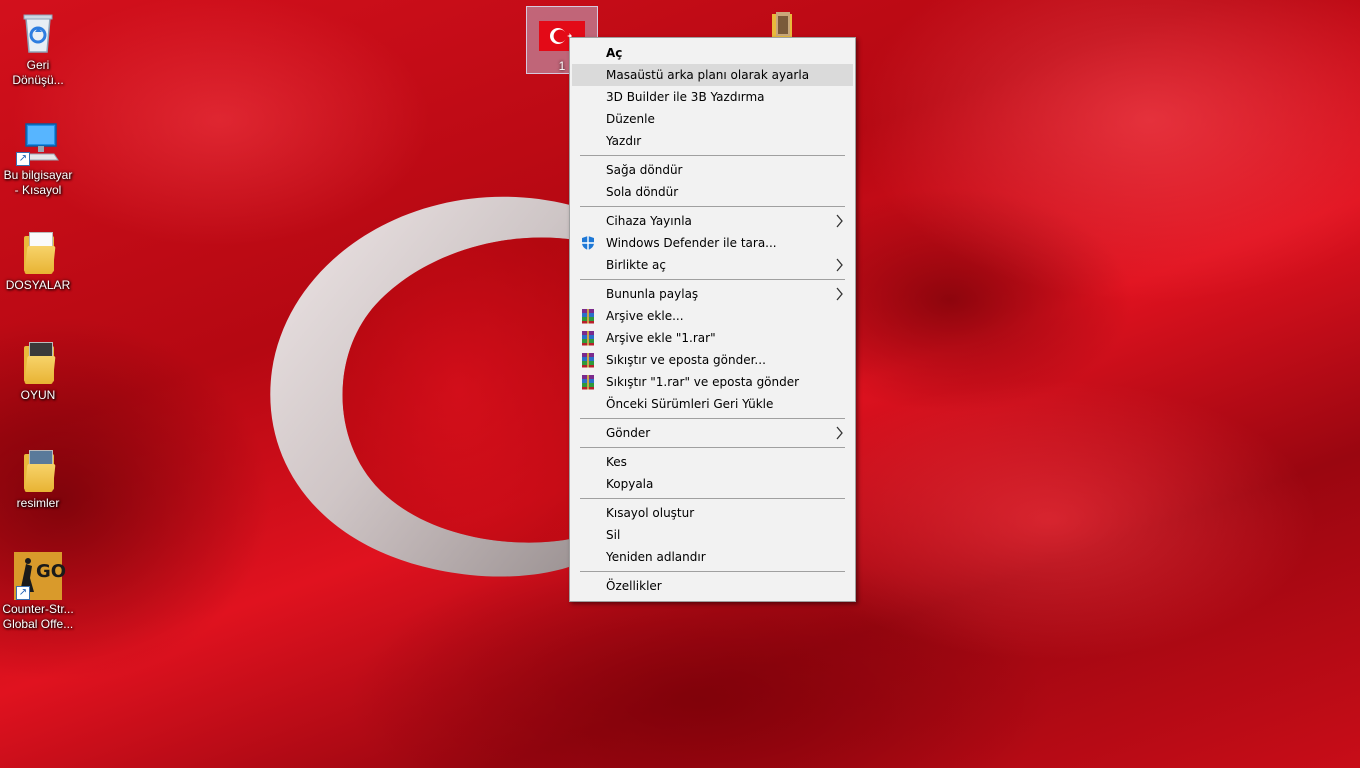 This screenshot has width=1360, height=768. I want to click on menu-item-saga-dondur: Sağa döndür, so click(712, 170).